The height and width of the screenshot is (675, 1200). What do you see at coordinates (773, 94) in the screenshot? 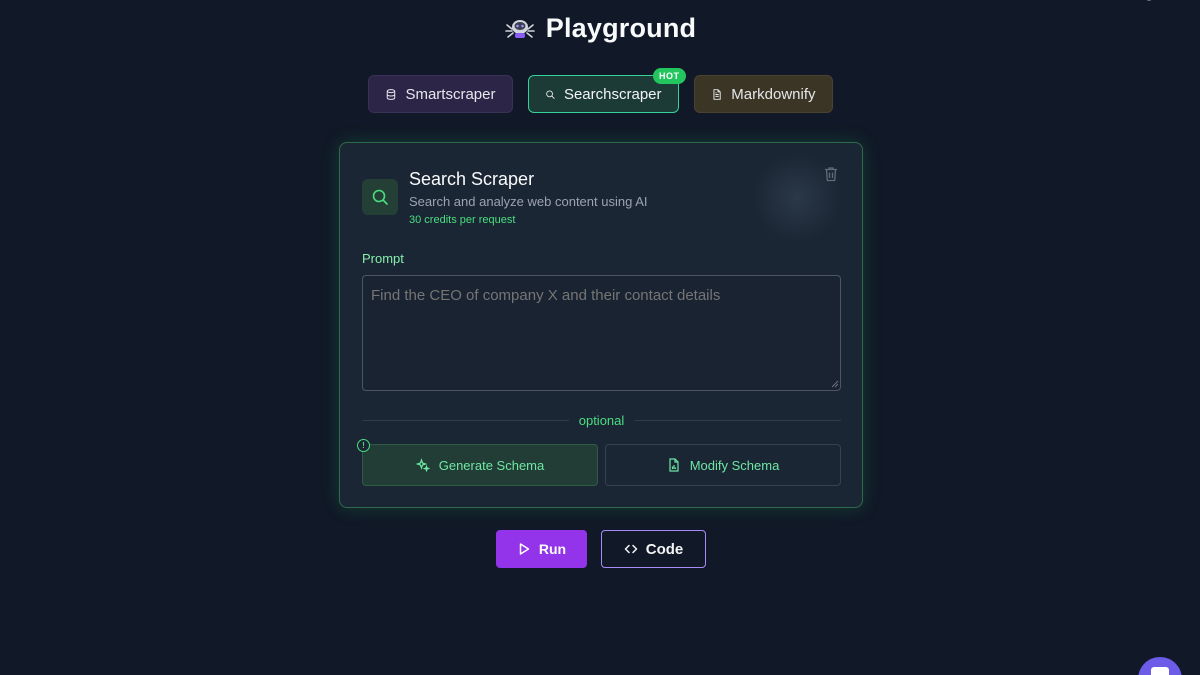
I see `tab-label: Markdownify` at bounding box center [773, 94].